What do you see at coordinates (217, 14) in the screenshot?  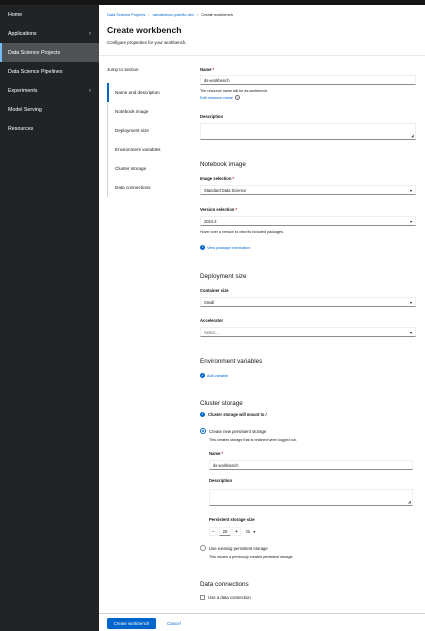 I see `breadcrumb-current: Create workbench` at bounding box center [217, 14].